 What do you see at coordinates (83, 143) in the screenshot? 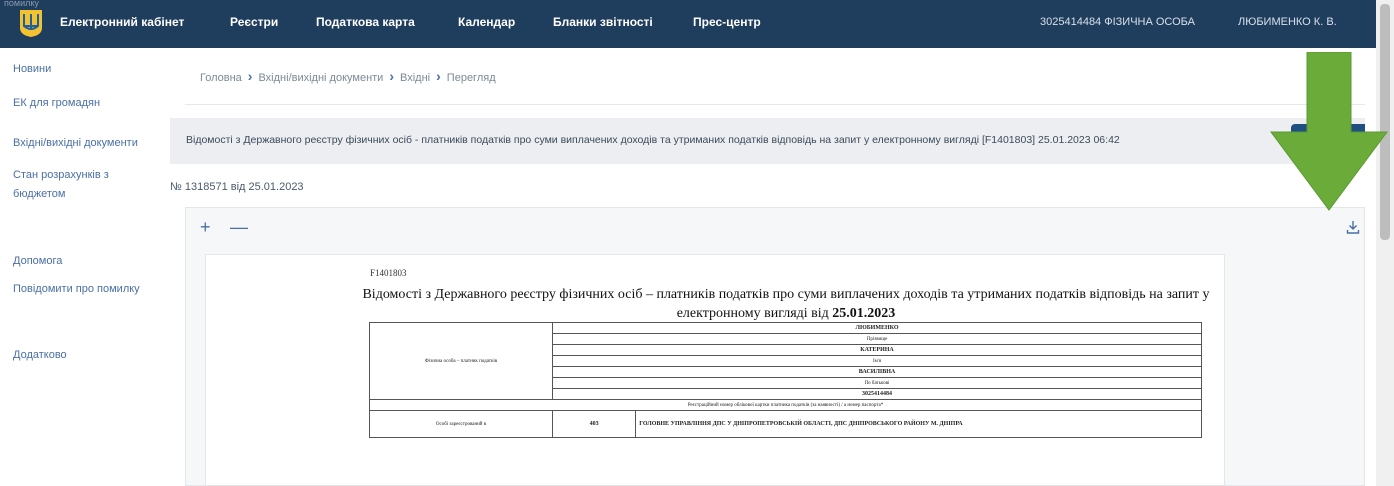
I see `sidebar-item-documents: Вхідні/вихідні документи` at bounding box center [83, 143].